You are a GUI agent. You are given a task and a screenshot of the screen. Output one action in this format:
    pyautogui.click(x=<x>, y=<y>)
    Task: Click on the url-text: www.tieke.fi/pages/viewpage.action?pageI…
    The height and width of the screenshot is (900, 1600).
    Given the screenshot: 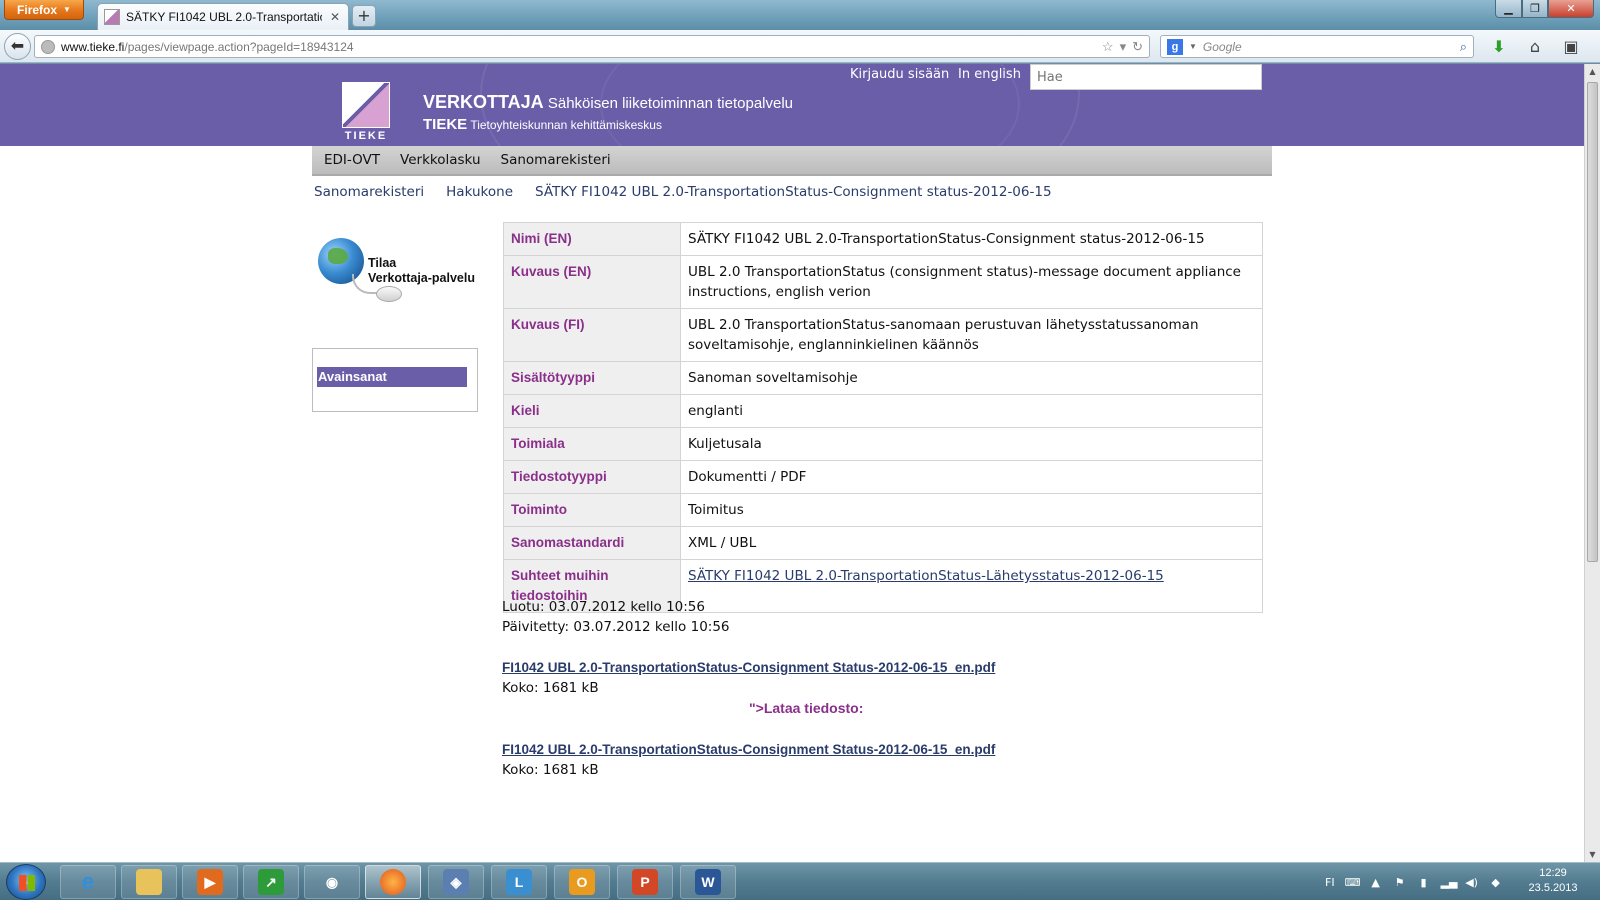 What is the action you would take?
    pyautogui.click(x=578, y=47)
    